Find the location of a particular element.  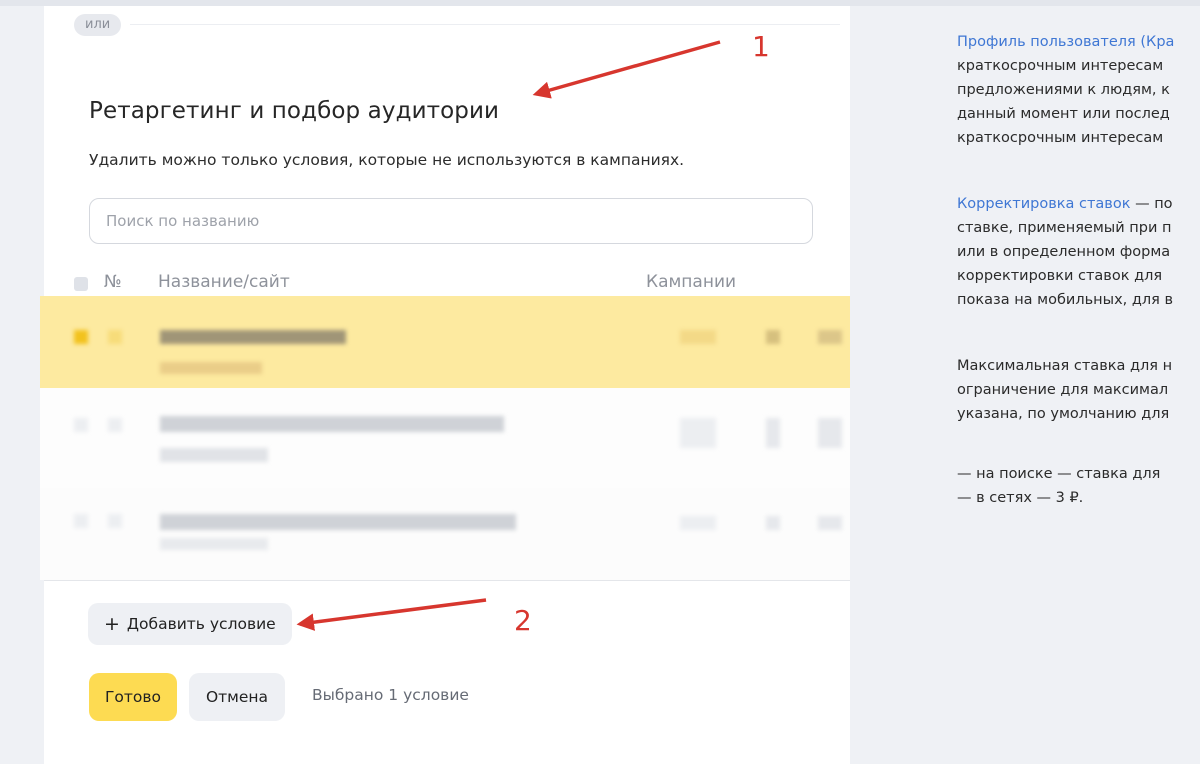

help-text-line: указана, по умолчанию для is located at coordinates (1063, 414).